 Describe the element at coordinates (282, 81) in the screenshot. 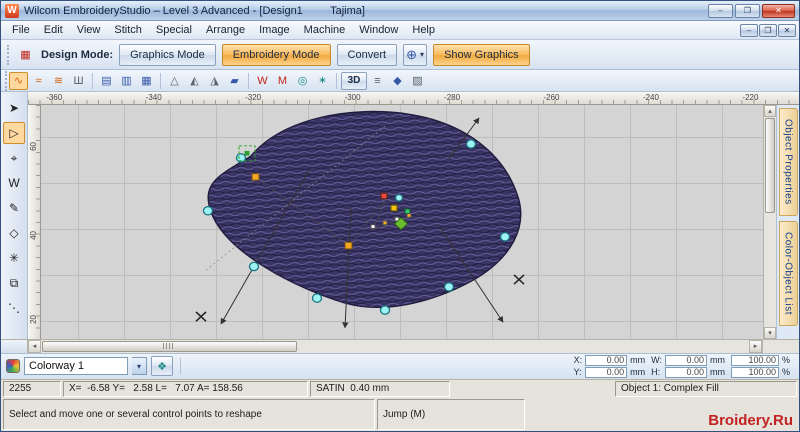

I see `monogram-icon: M` at that location.